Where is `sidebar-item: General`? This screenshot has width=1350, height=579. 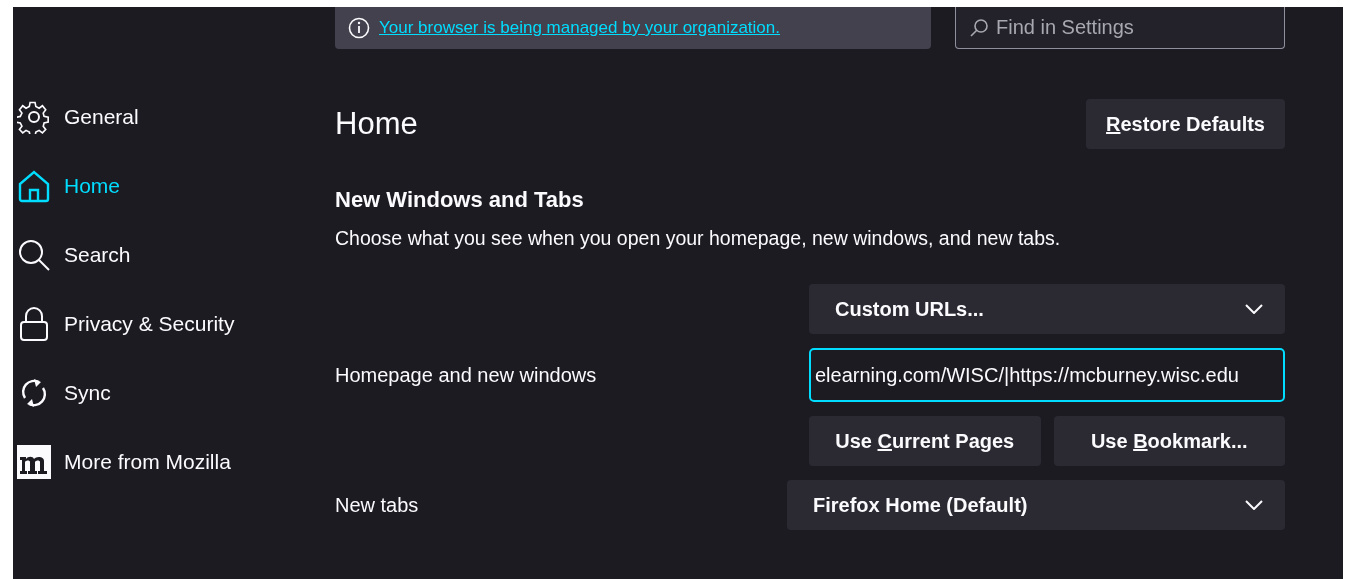
sidebar-item: General is located at coordinates (176, 117).